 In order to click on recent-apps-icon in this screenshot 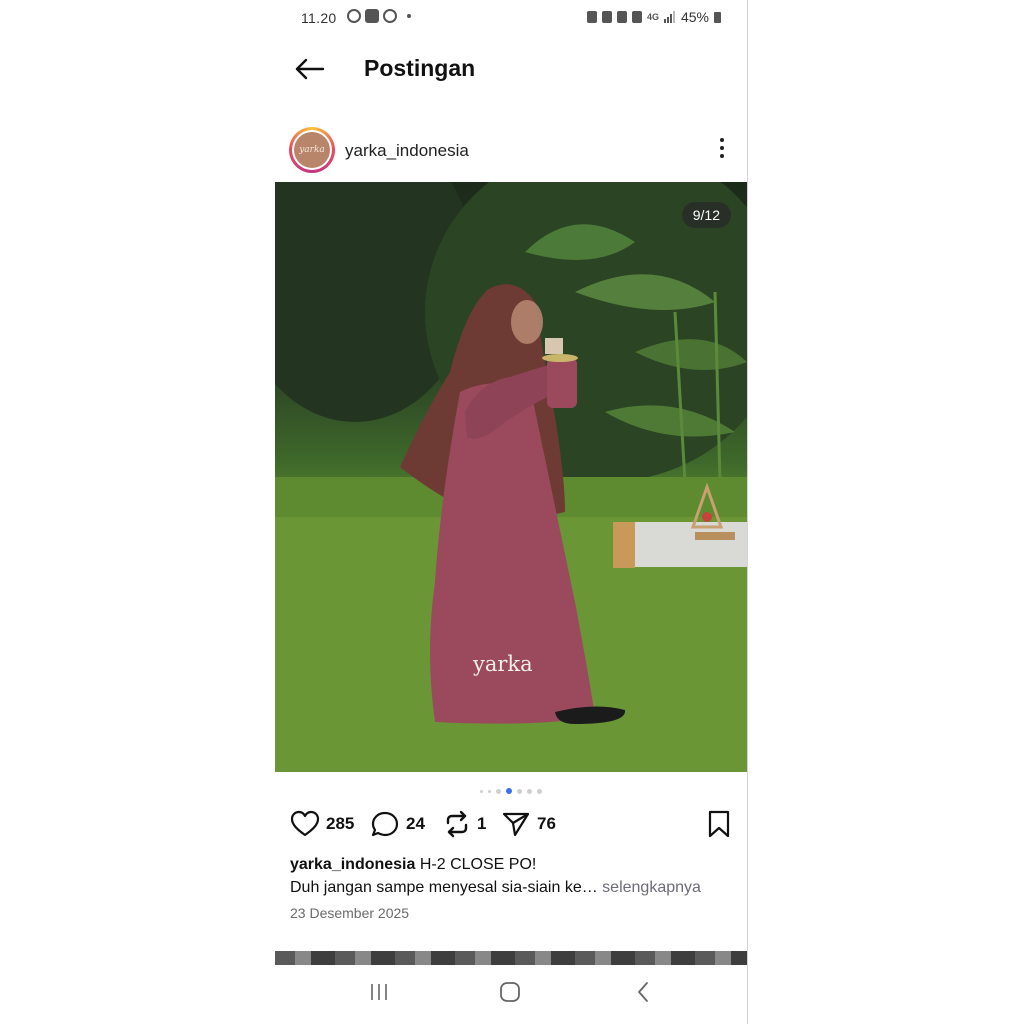, I will do `click(379, 992)`.